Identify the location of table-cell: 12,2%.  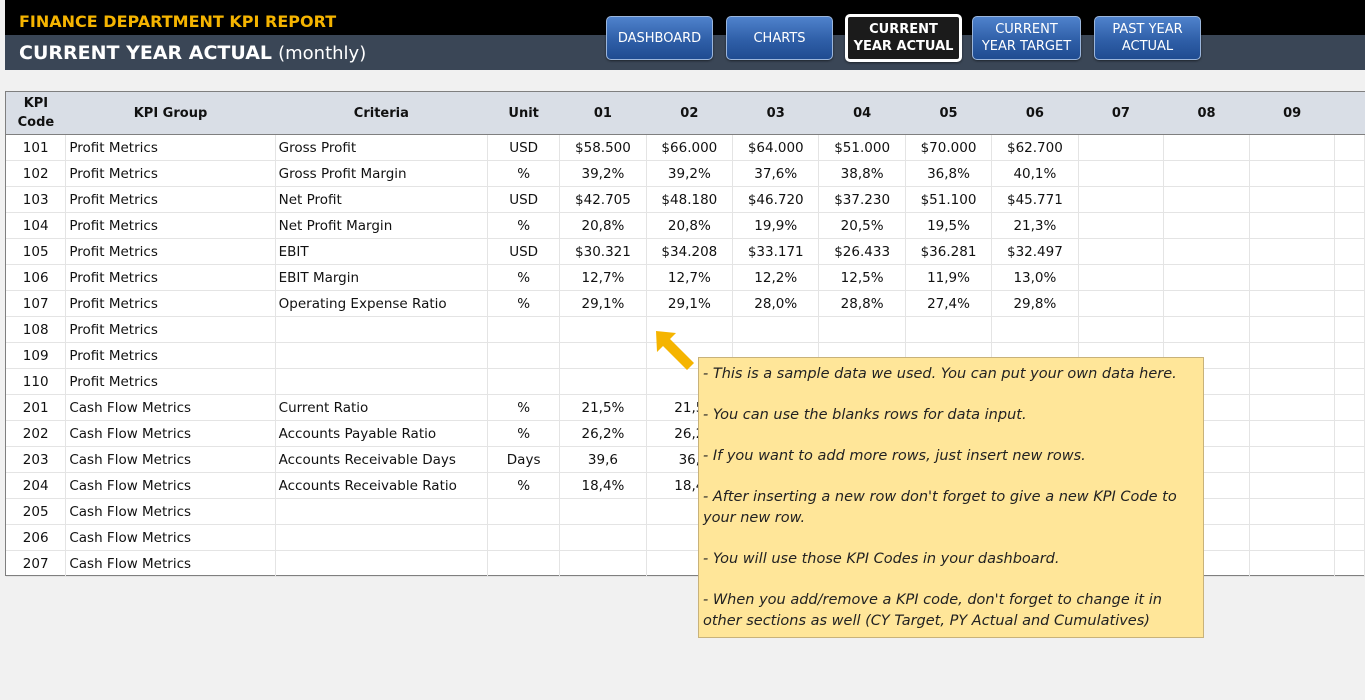
(776, 277).